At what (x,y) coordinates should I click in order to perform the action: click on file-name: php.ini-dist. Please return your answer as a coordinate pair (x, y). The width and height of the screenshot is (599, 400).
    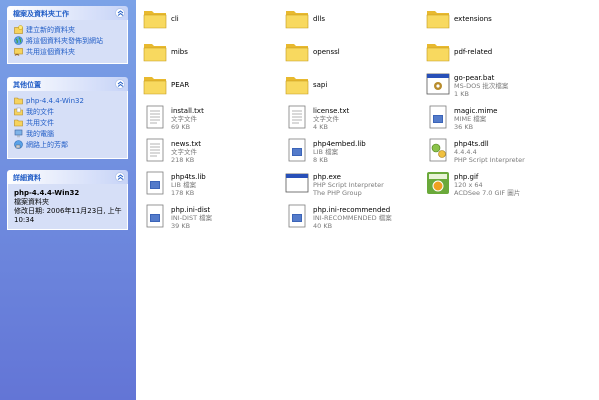
    Looking at the image, I should click on (191, 210).